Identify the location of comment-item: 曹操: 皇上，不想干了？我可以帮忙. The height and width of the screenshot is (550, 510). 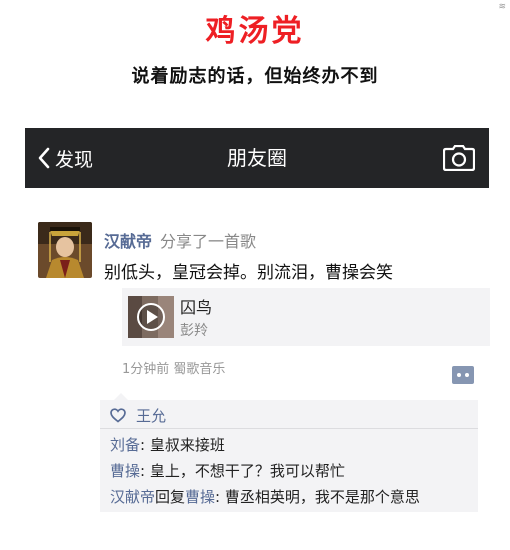
(227, 470).